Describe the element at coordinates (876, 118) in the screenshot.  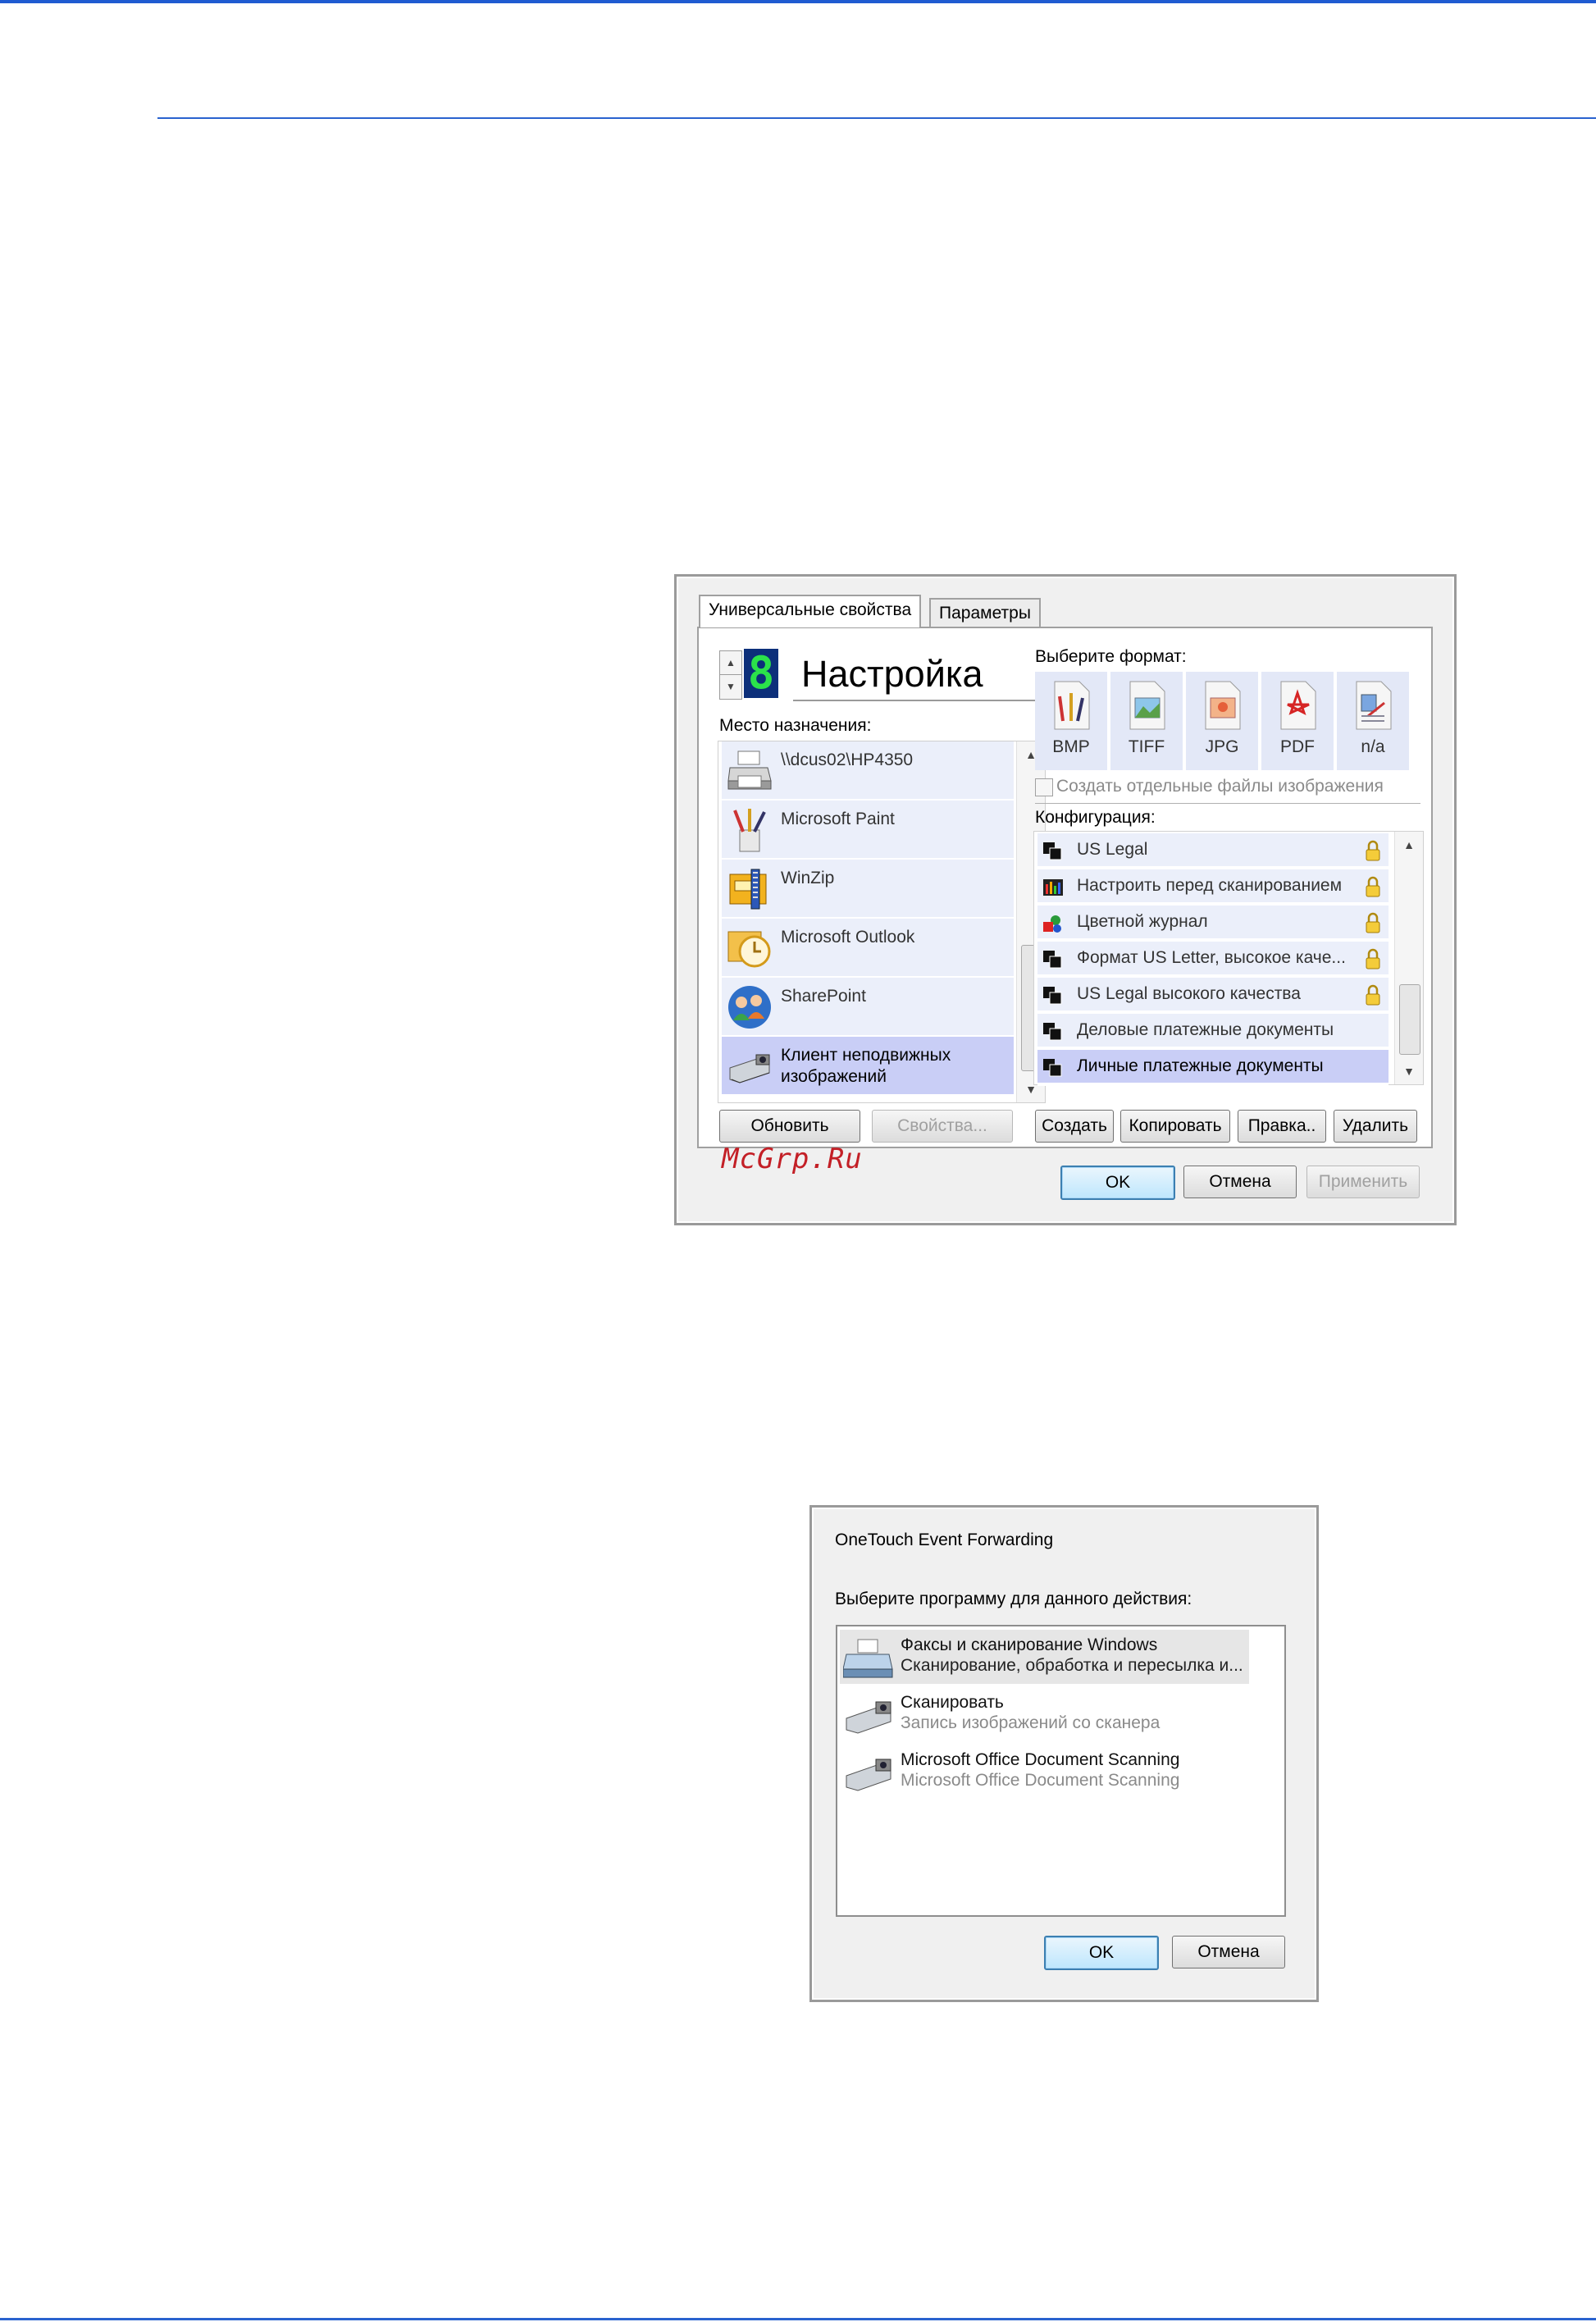
I see `header-rule` at that location.